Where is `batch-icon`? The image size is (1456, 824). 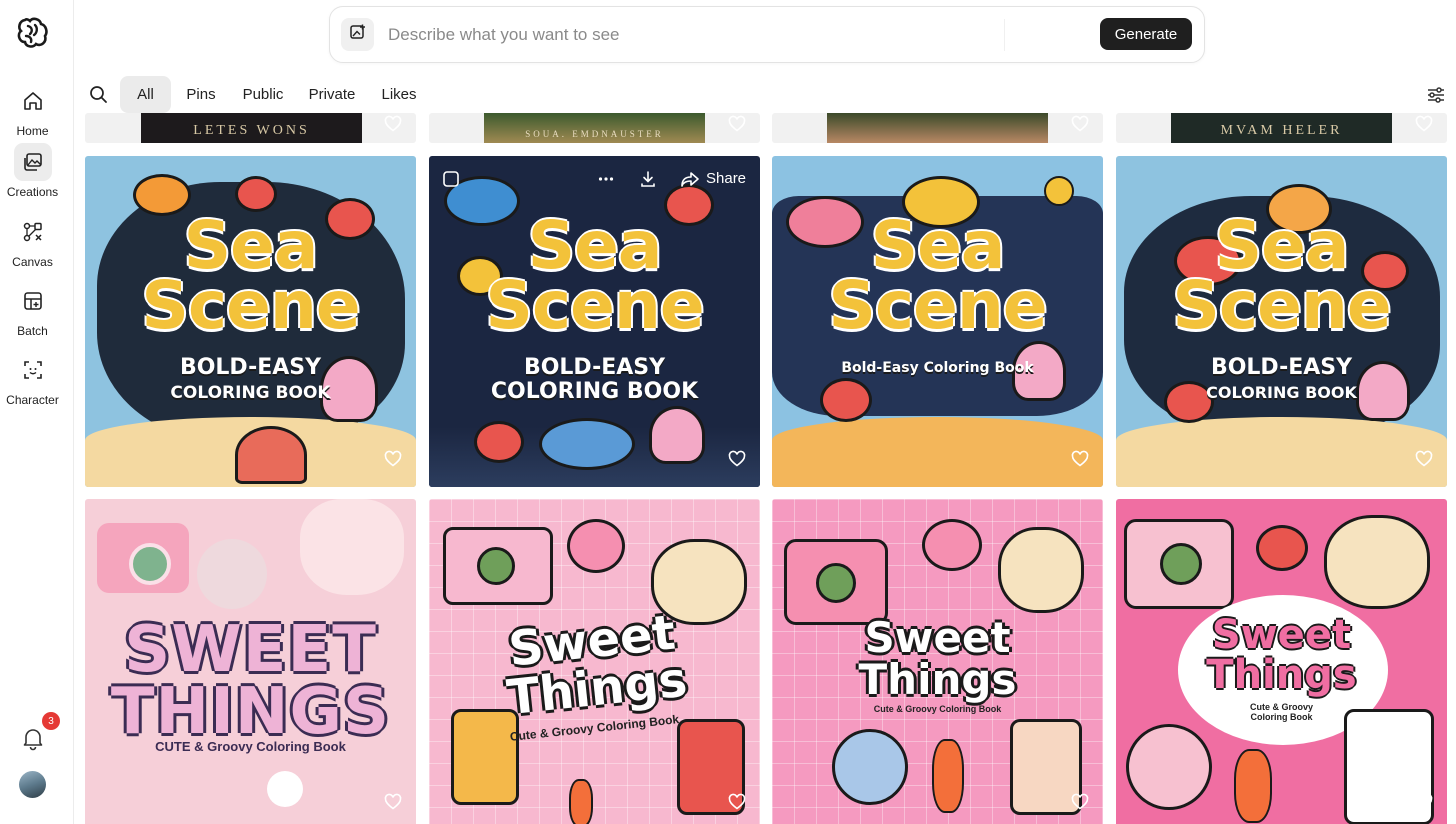 batch-icon is located at coordinates (33, 301).